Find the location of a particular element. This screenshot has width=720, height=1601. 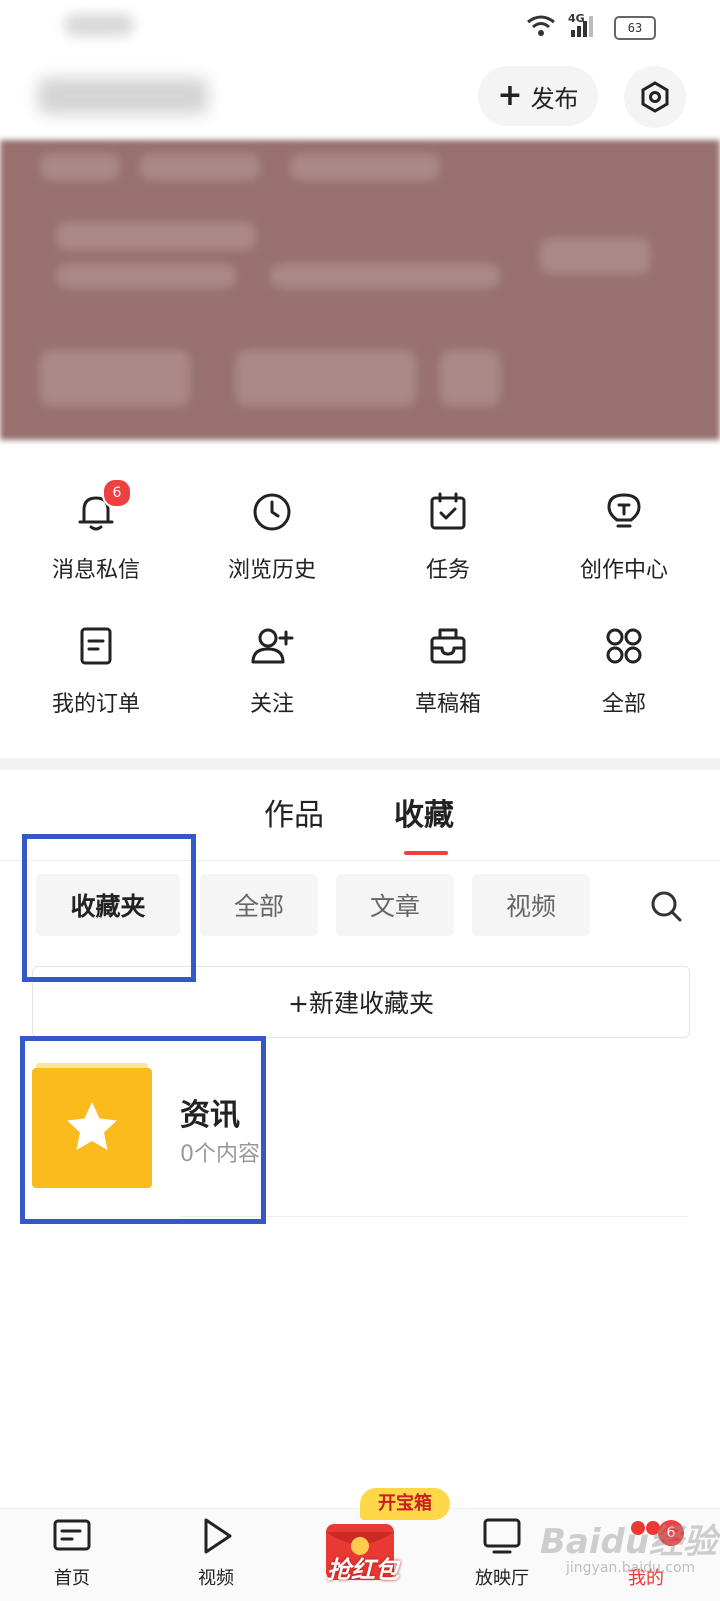

quick-action-tasks: 任务 is located at coordinates (448, 536).